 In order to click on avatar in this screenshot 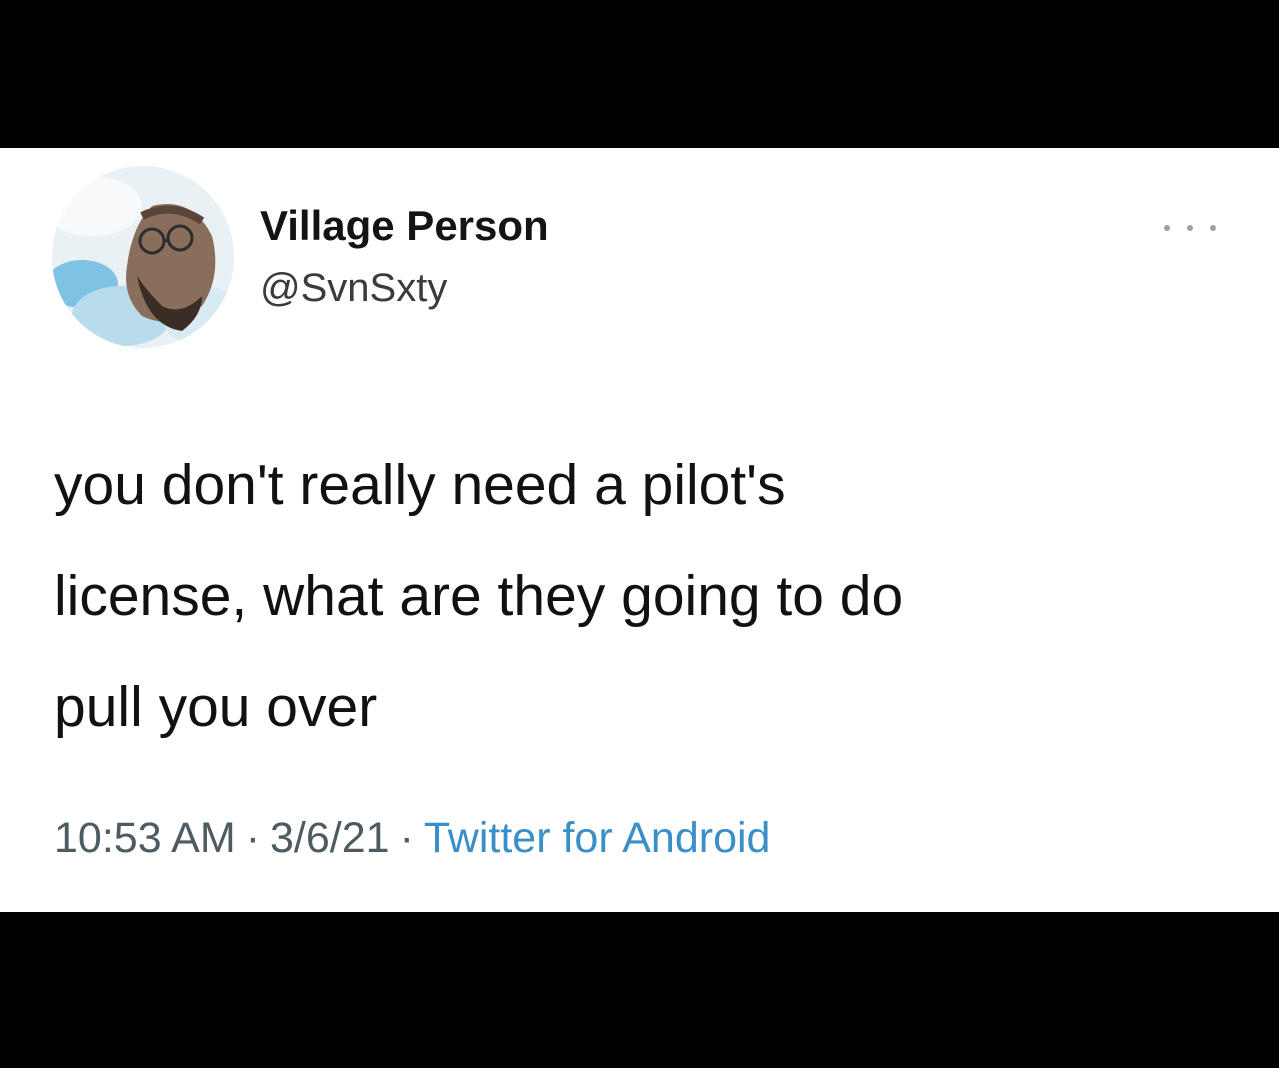, I will do `click(143, 257)`.